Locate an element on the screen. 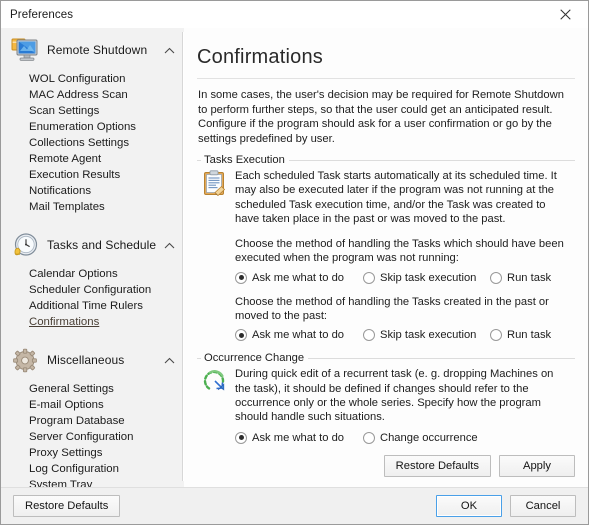 This screenshot has height=525, width=589. sidebar-item-general-settings: General Settings is located at coordinates (92, 389).